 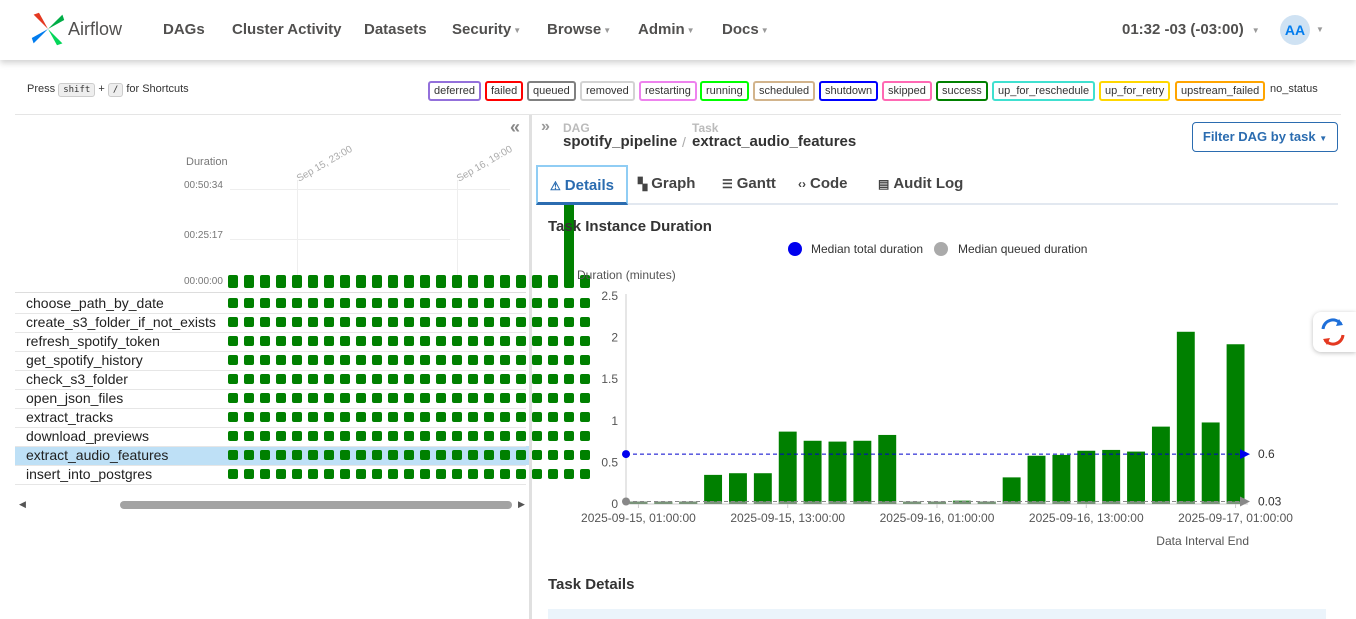 What do you see at coordinates (504, 91) in the screenshot?
I see `state-badge-failed: failed` at bounding box center [504, 91].